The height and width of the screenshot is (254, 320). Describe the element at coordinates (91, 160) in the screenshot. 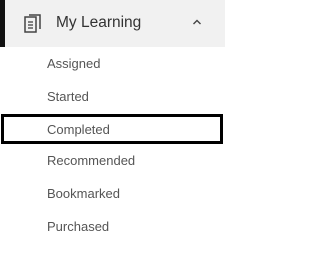

I see `menu-item-label: Recommended` at that location.